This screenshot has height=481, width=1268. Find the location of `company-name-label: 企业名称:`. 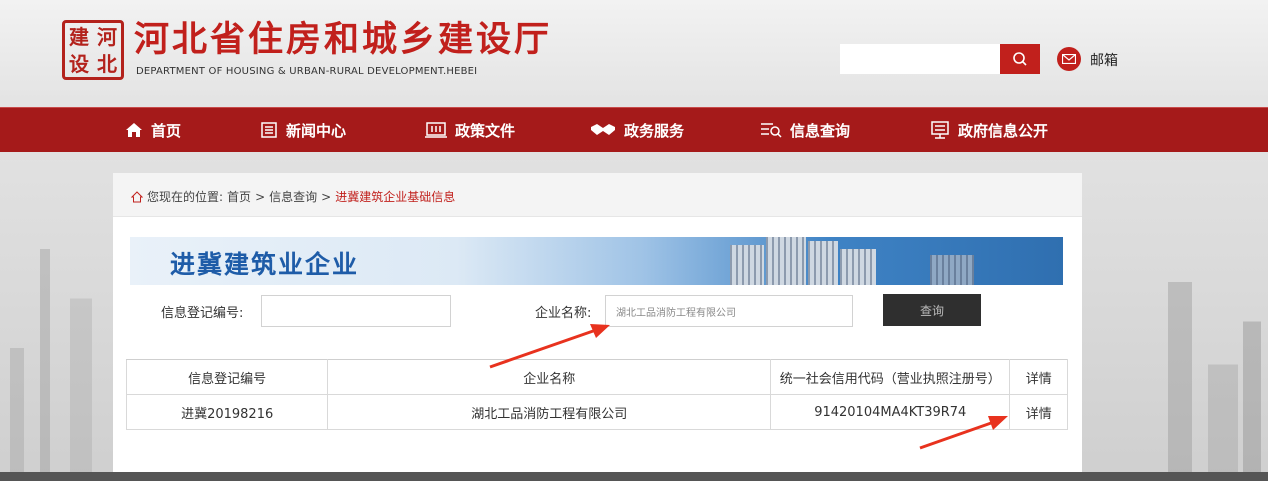

company-name-label: 企业名称: is located at coordinates (563, 313).